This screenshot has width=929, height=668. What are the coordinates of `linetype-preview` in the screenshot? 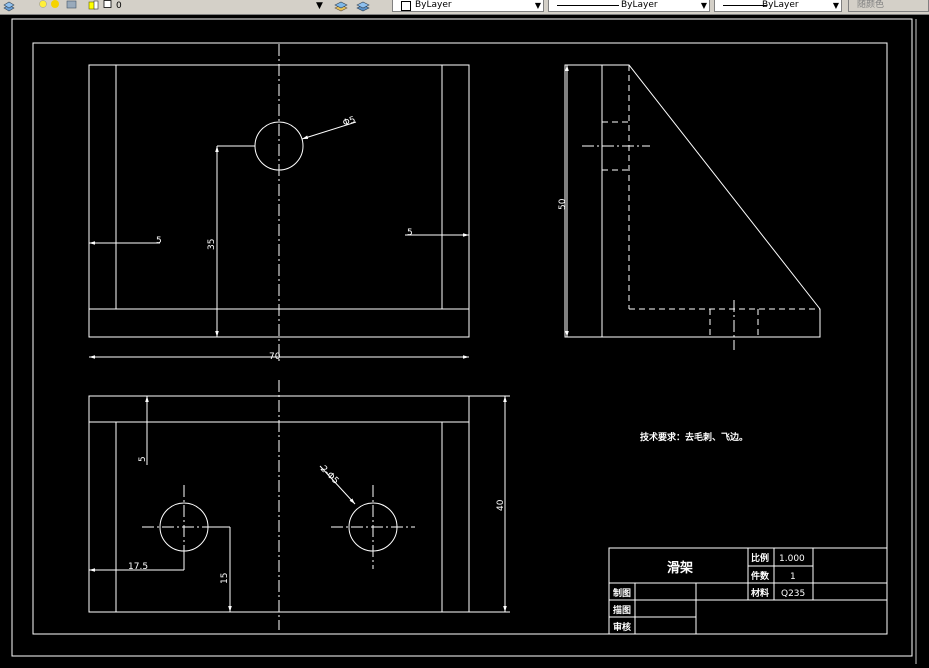 It's located at (588, 5).